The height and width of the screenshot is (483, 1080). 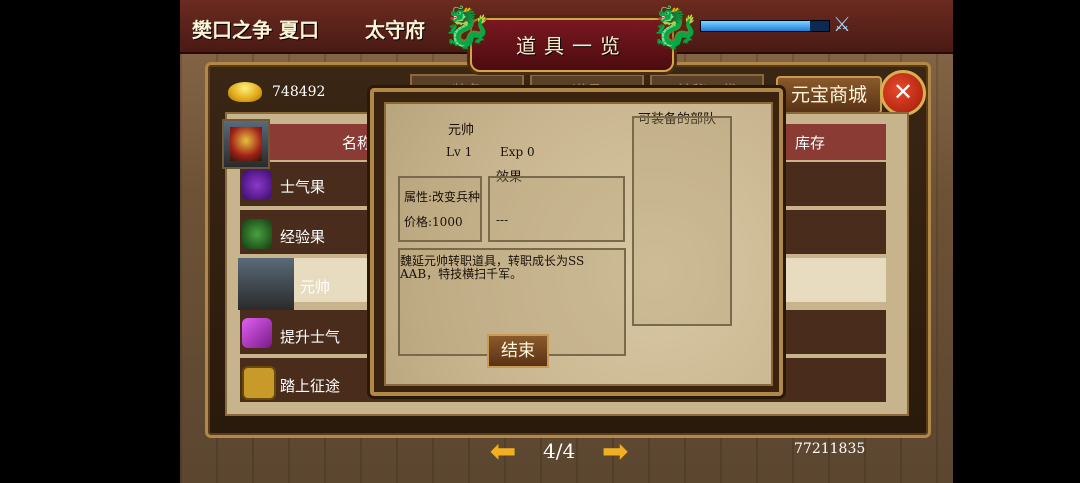 I want to click on page-indicator: 4/4, so click(x=559, y=451).